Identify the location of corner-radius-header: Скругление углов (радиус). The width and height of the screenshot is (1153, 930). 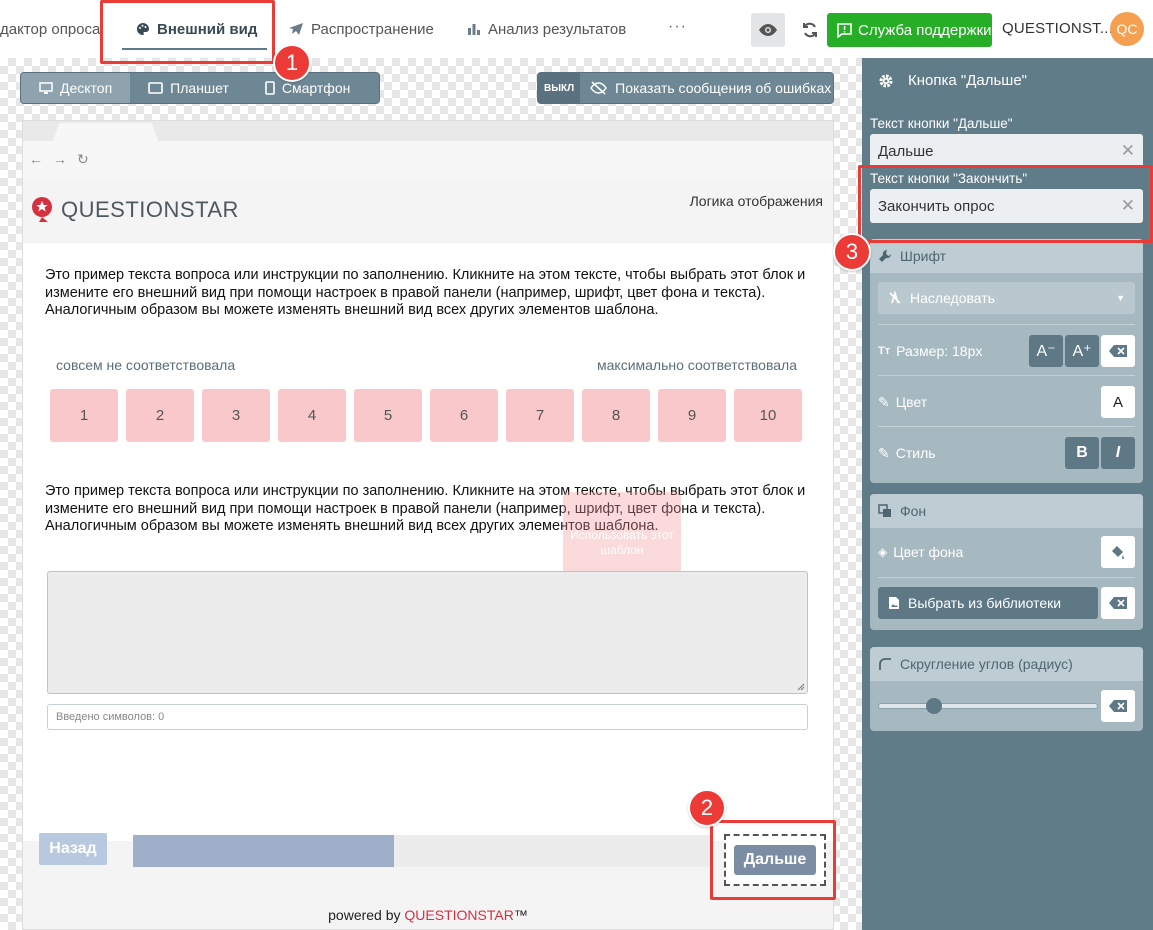
(1006, 664).